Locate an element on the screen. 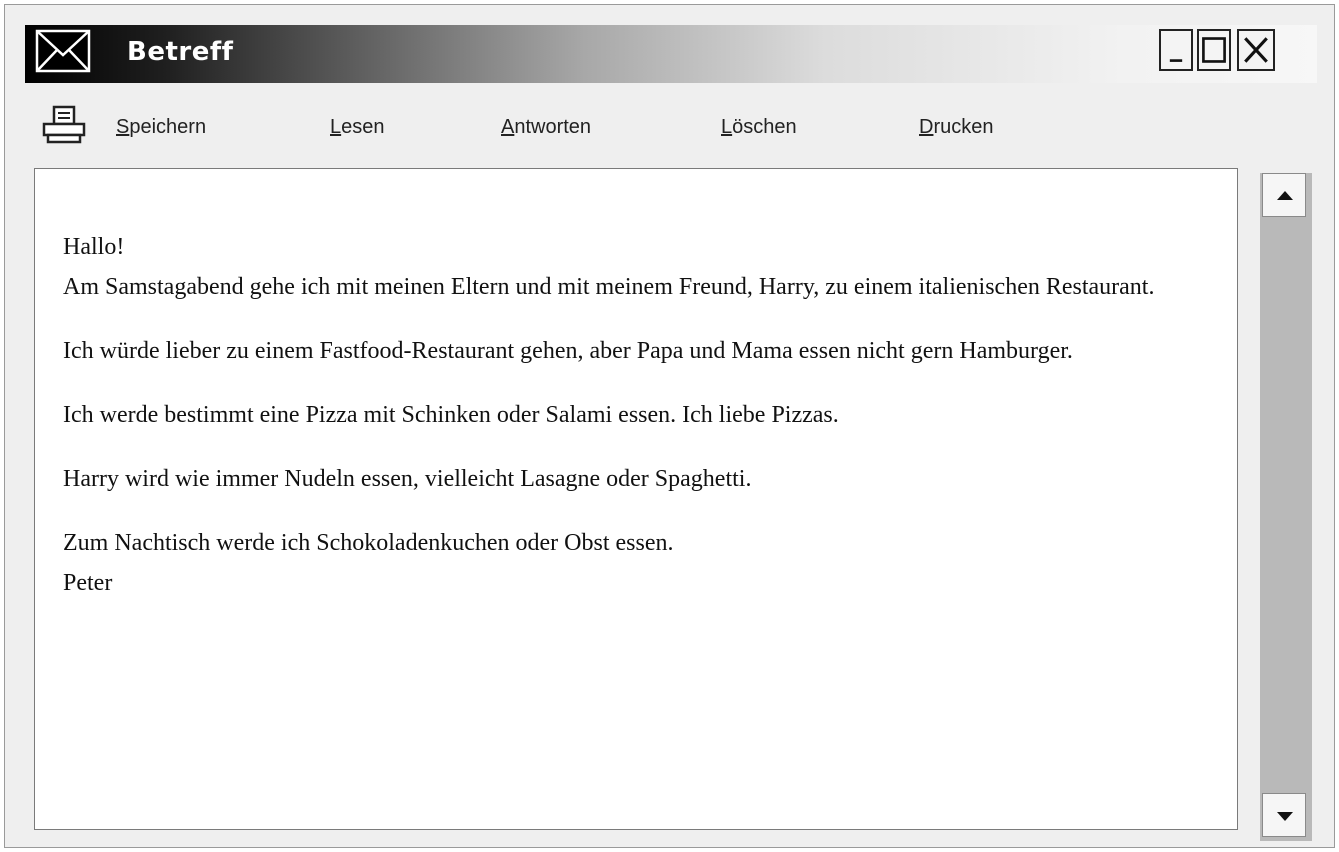 The height and width of the screenshot is (852, 1339). read-mnemonic: L is located at coordinates (336, 127).